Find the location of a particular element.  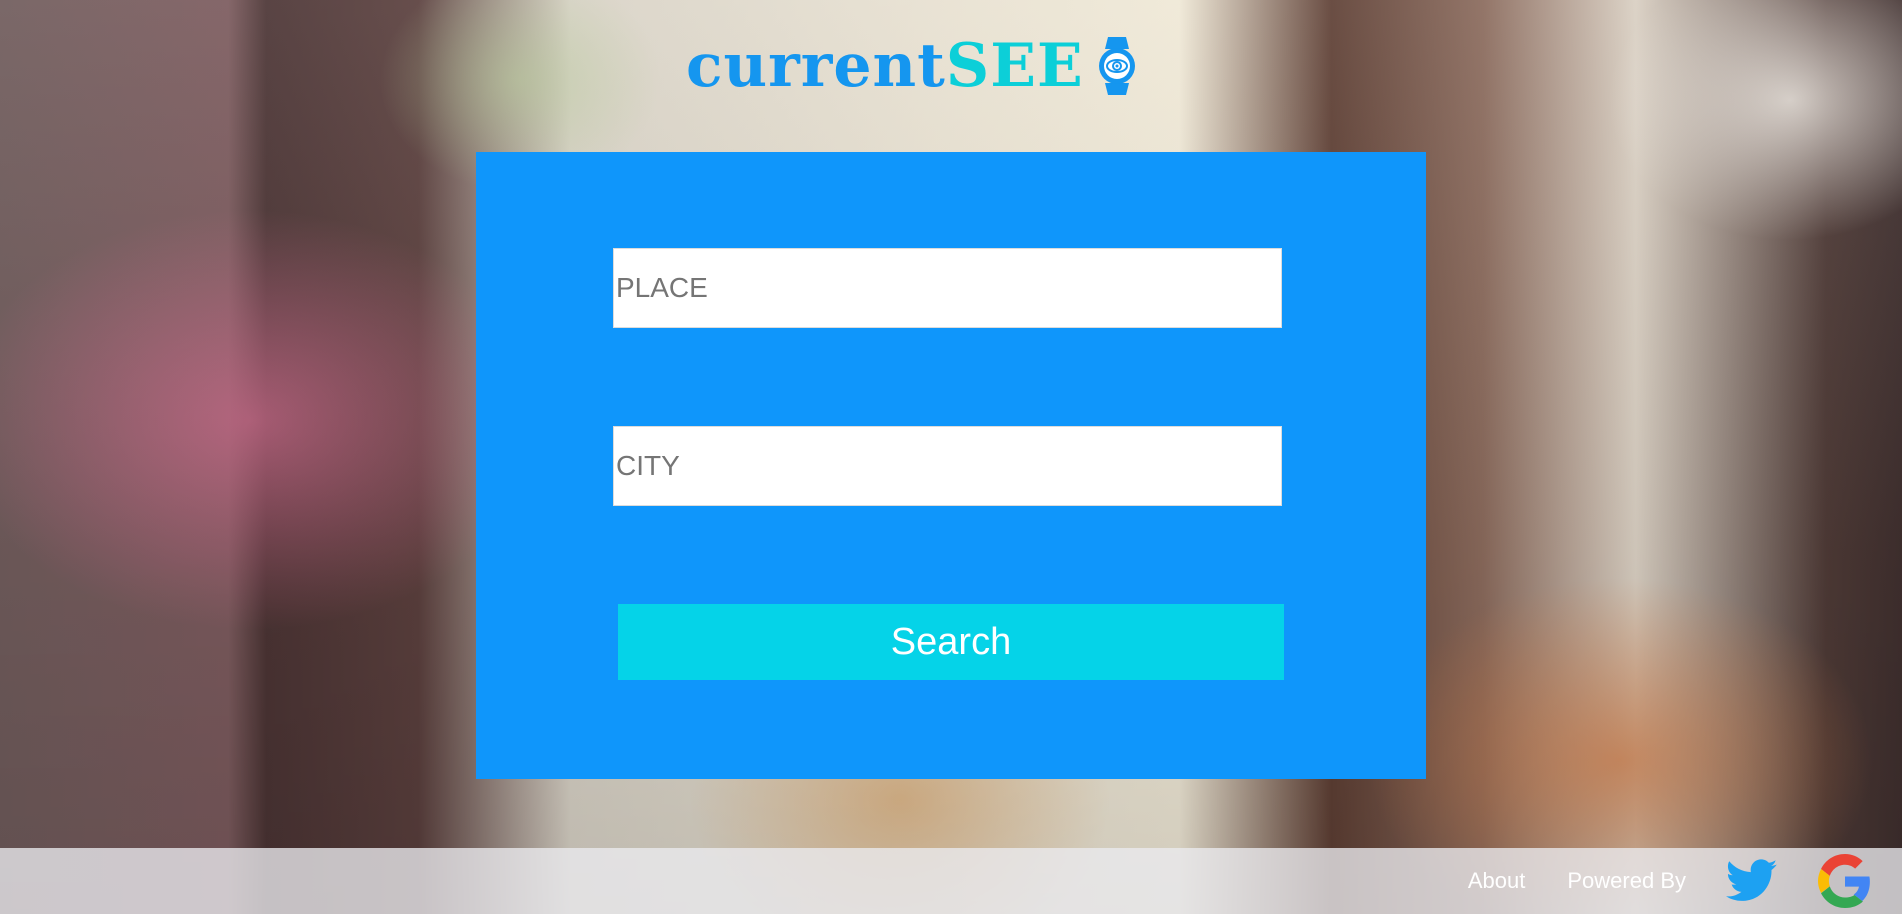

logo: currentSEE is located at coordinates (912, 66).